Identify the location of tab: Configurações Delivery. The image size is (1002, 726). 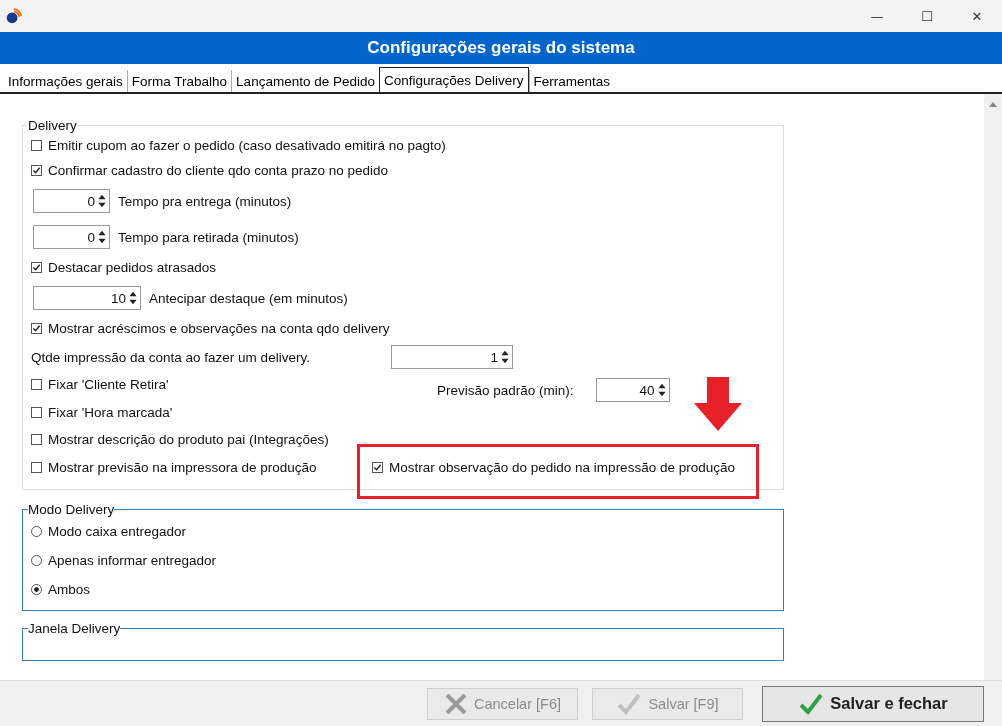
(453, 79).